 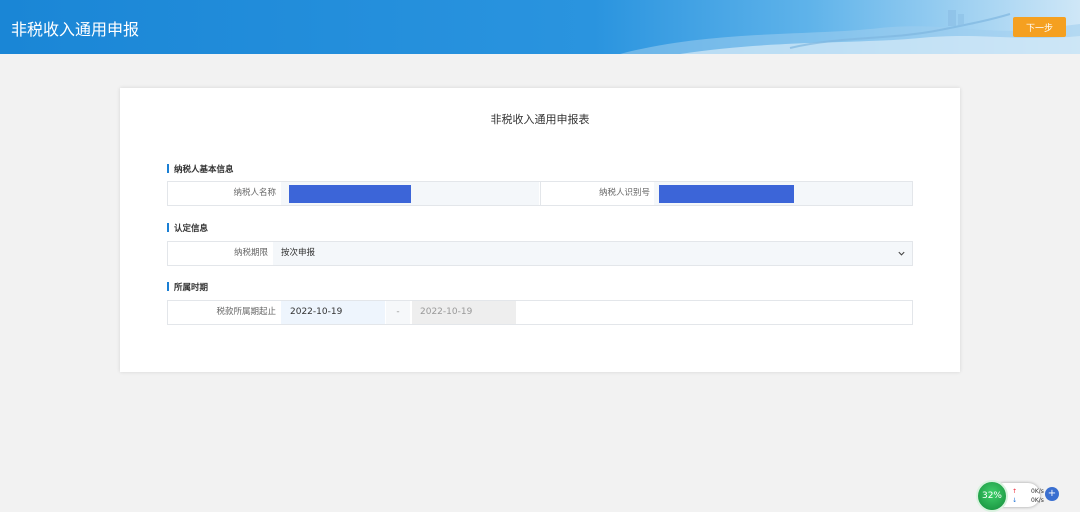 What do you see at coordinates (254, 193) in the screenshot?
I see `taxpayer-name-label: 纳税人名称` at bounding box center [254, 193].